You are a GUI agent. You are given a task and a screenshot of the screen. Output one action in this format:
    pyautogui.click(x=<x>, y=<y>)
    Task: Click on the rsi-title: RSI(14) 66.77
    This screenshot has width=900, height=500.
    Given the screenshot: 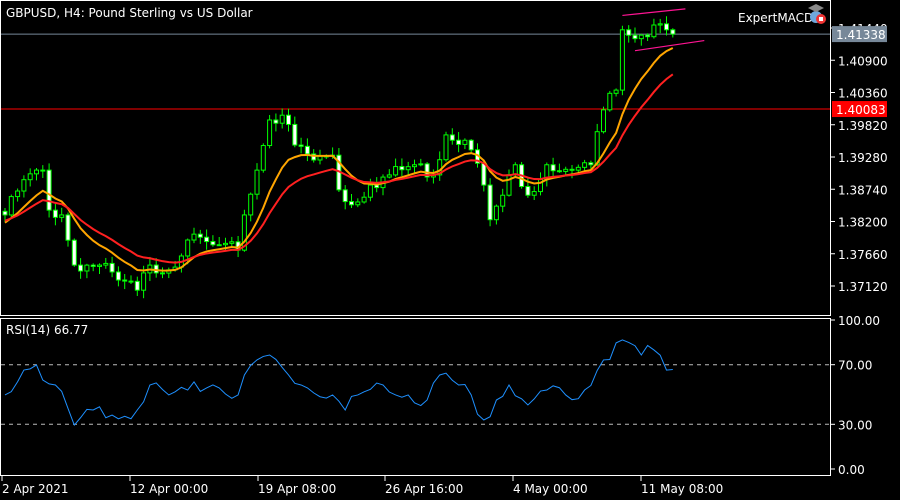 What is the action you would take?
    pyautogui.click(x=47, y=330)
    